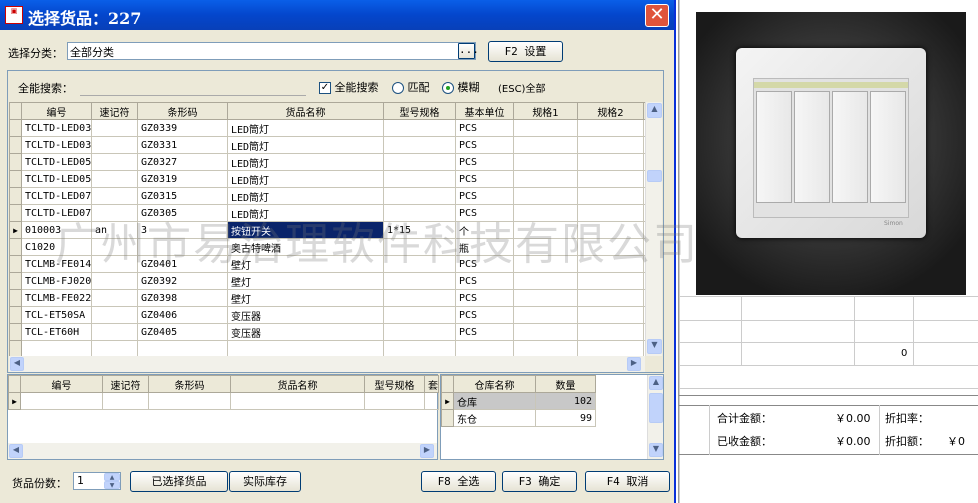 The height and width of the screenshot is (503, 978). What do you see at coordinates (223, 417) in the screenshot?
I see `chosen-goods-panel: 编号 速记符 条形码 货品名称 型号规格套 ▶ ◀ ▶` at bounding box center [223, 417].